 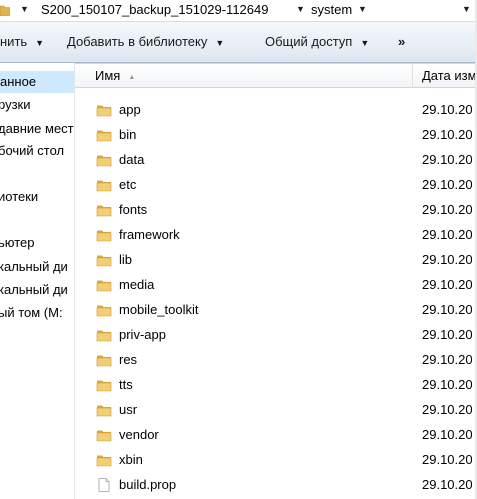 I want to click on folder-row: vendor 29.10.20, so click(x=276, y=434).